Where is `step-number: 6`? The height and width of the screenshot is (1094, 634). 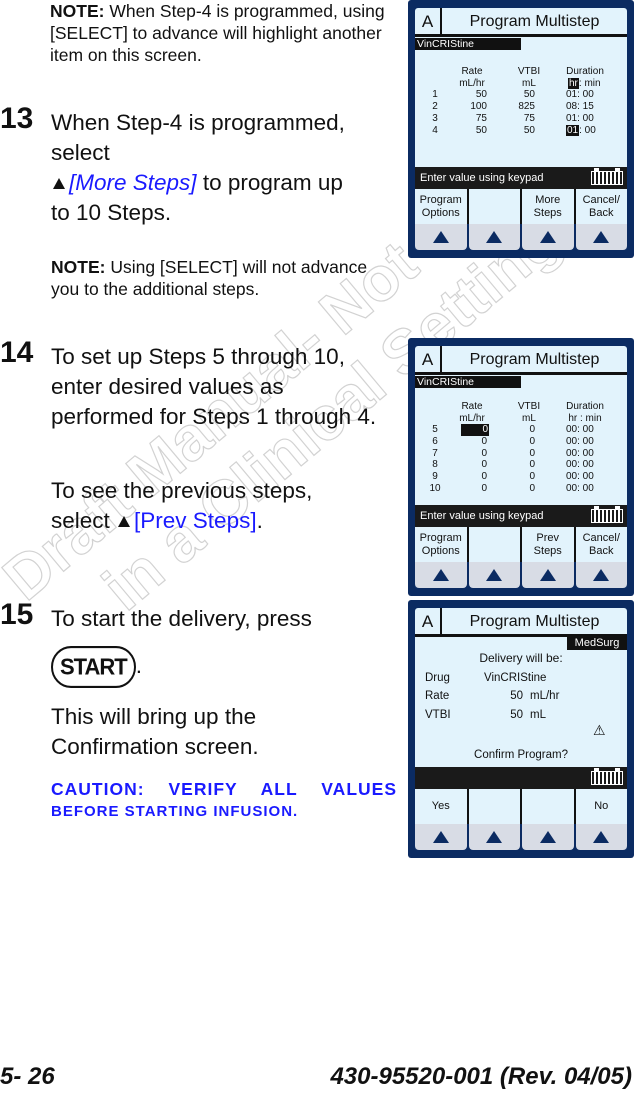 step-number: 6 is located at coordinates (435, 441).